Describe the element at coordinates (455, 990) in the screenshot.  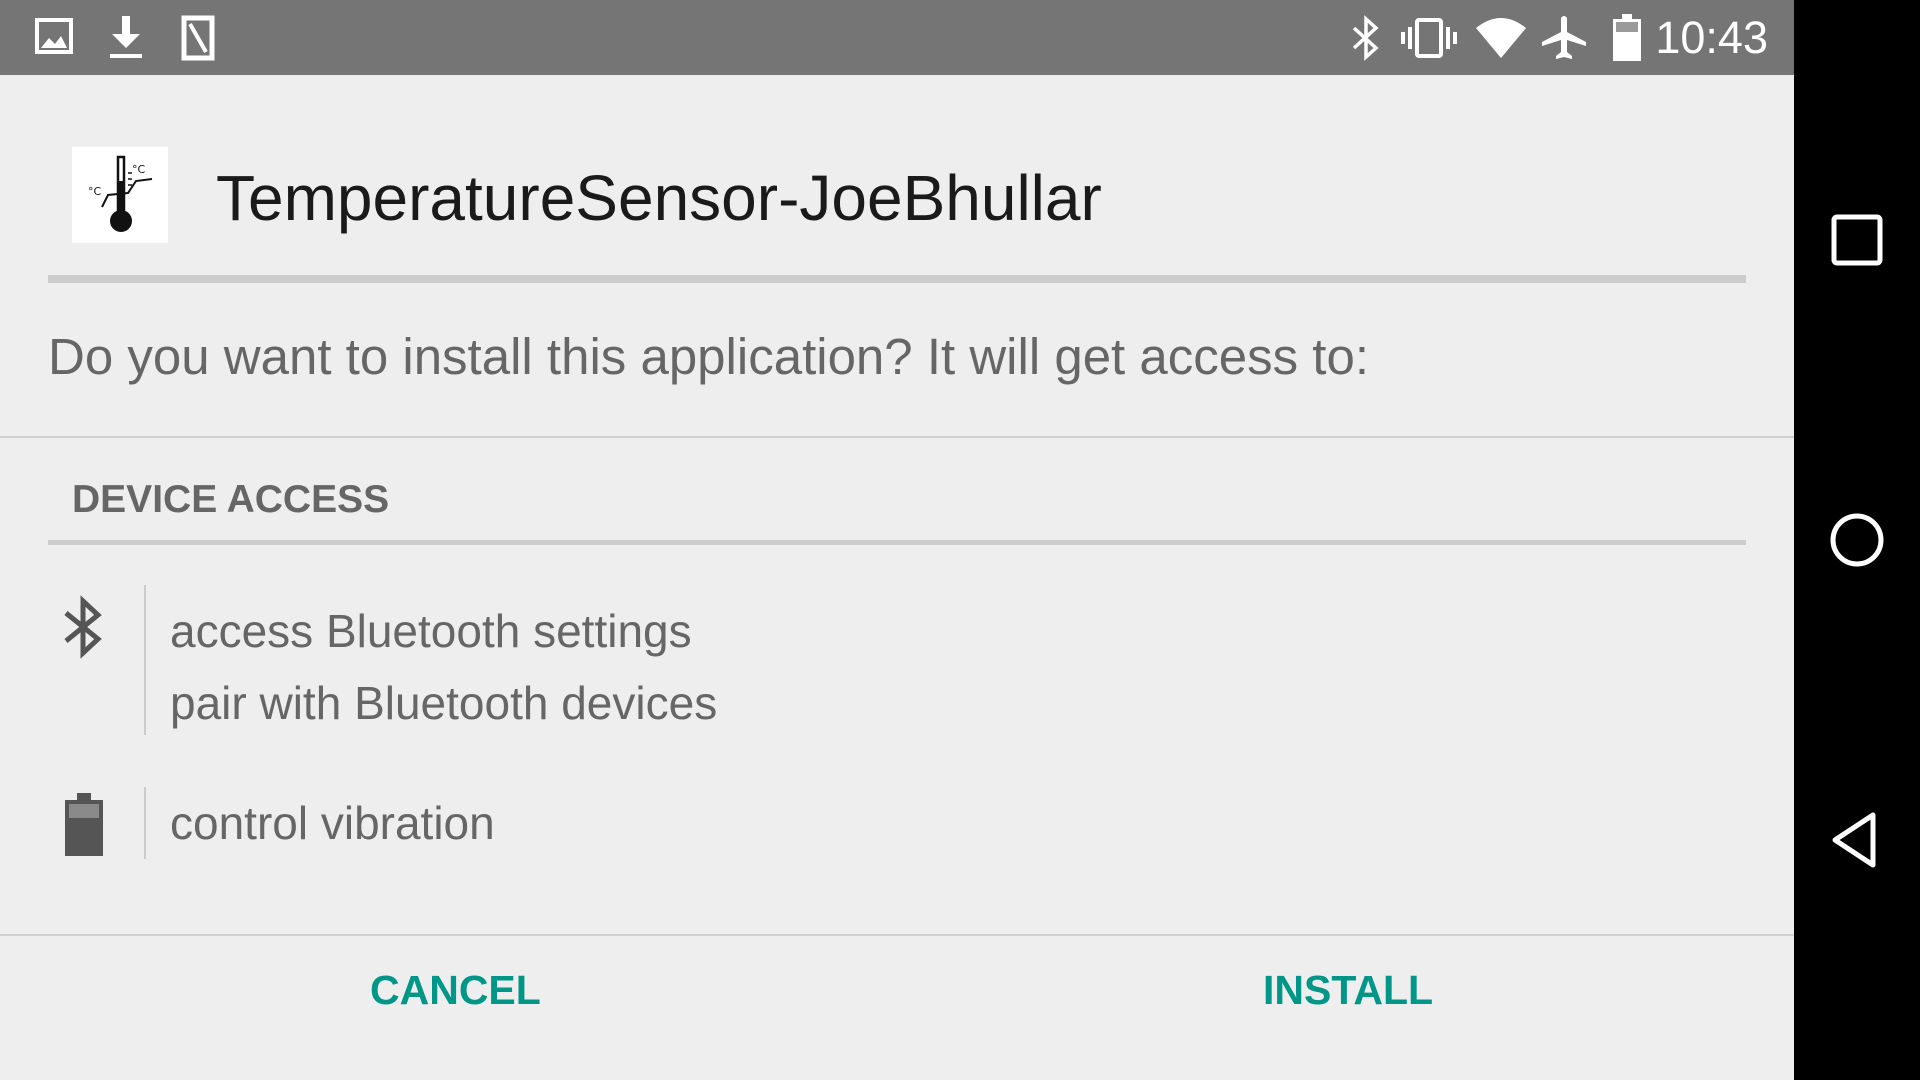
I see `cancel-button: CANCEL` at that location.